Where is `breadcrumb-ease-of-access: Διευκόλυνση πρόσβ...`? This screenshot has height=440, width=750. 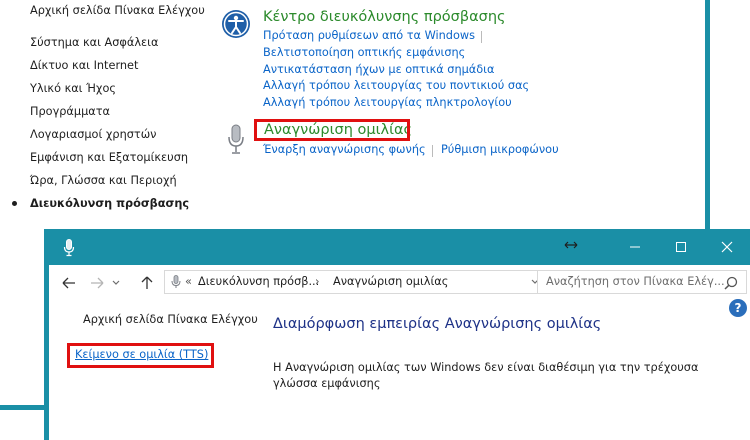 breadcrumb-ease-of-access: Διευκόλυνση πρόσβ... is located at coordinates (258, 281).